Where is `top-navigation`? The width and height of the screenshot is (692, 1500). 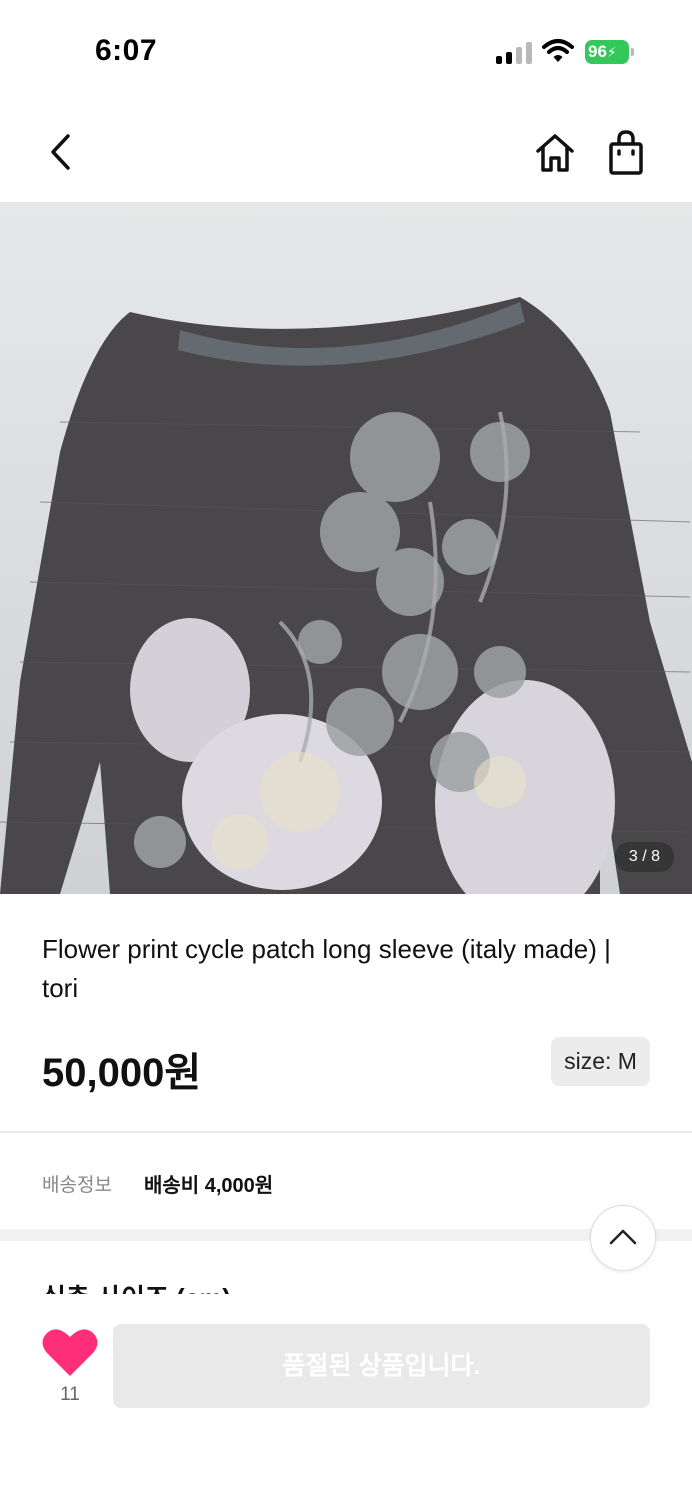 top-navigation is located at coordinates (346, 152).